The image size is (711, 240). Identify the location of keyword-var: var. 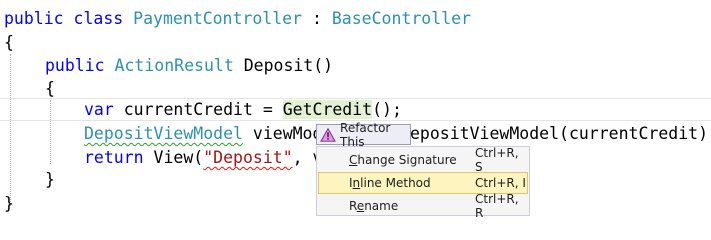
(99, 109).